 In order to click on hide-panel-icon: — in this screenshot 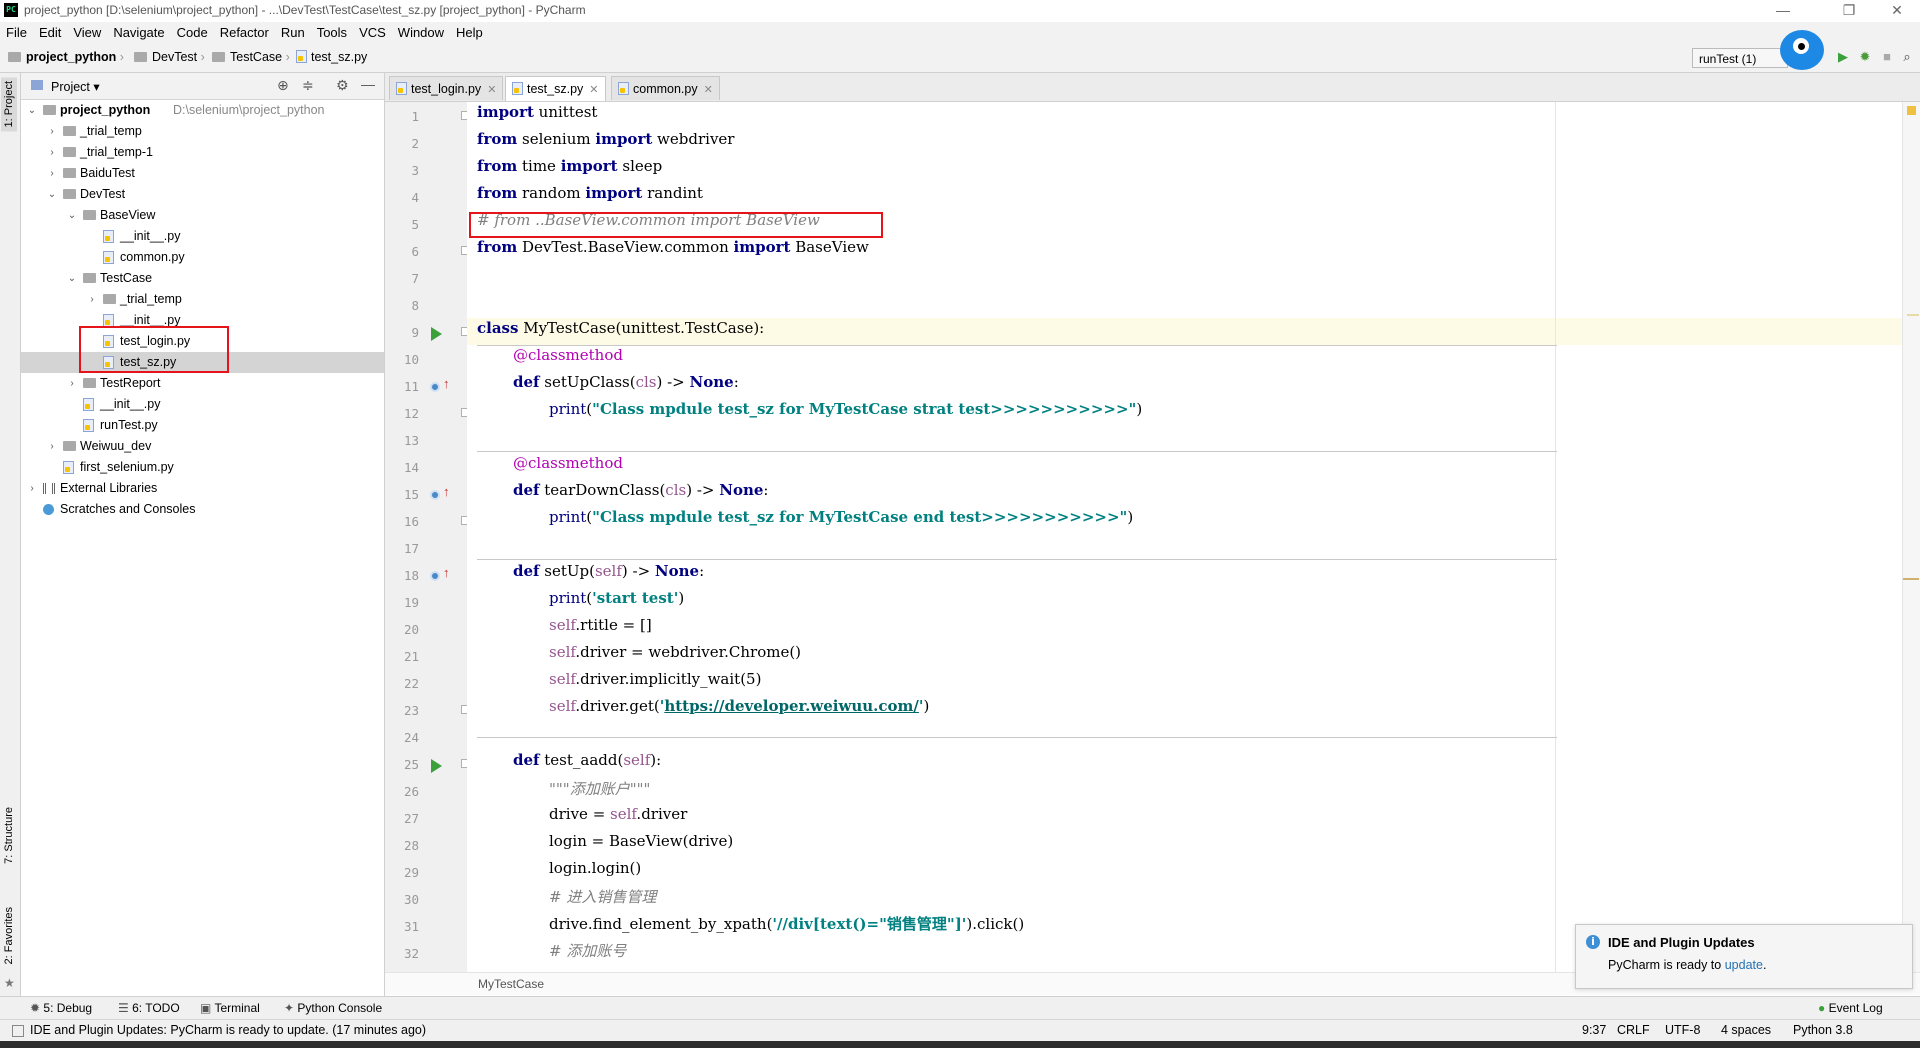, I will do `click(368, 84)`.